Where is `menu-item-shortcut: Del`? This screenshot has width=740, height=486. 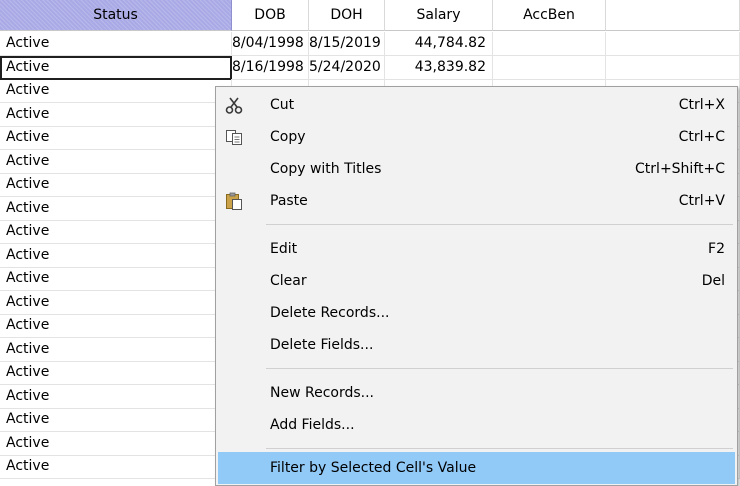
menu-item-shortcut: Del is located at coordinates (713, 281).